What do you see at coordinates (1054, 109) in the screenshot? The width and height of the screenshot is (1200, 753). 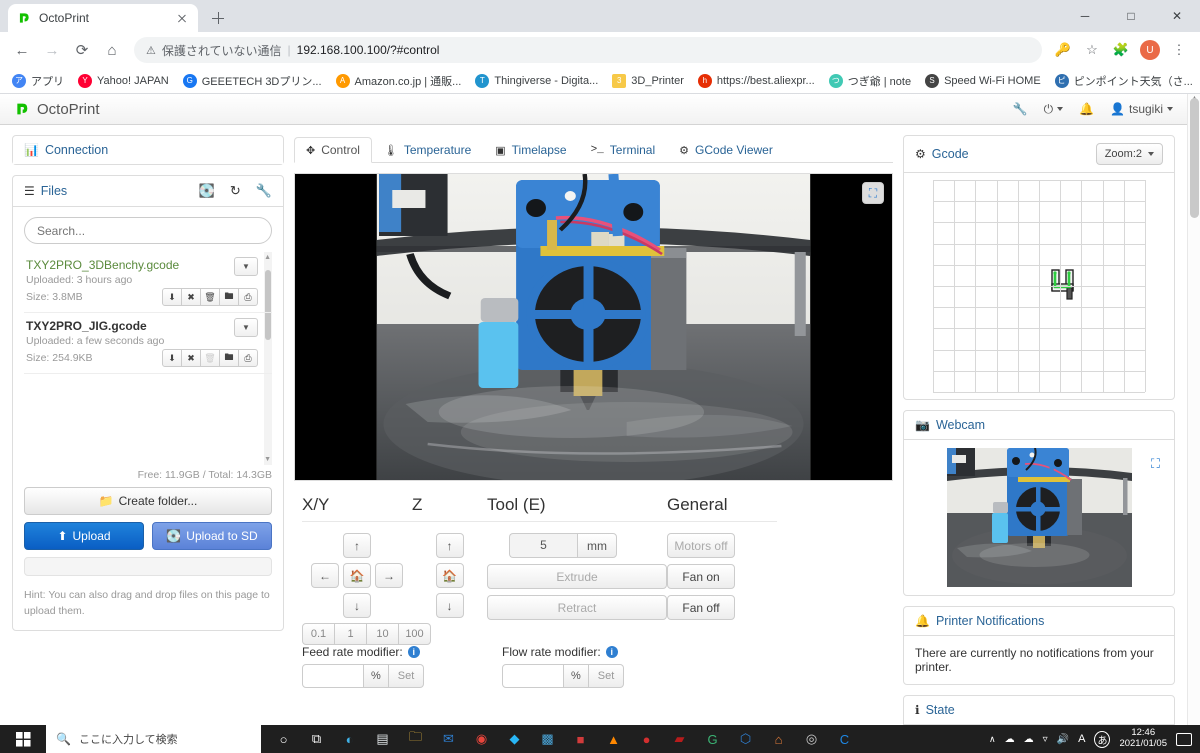 I see `power-menu: ⏻` at bounding box center [1054, 109].